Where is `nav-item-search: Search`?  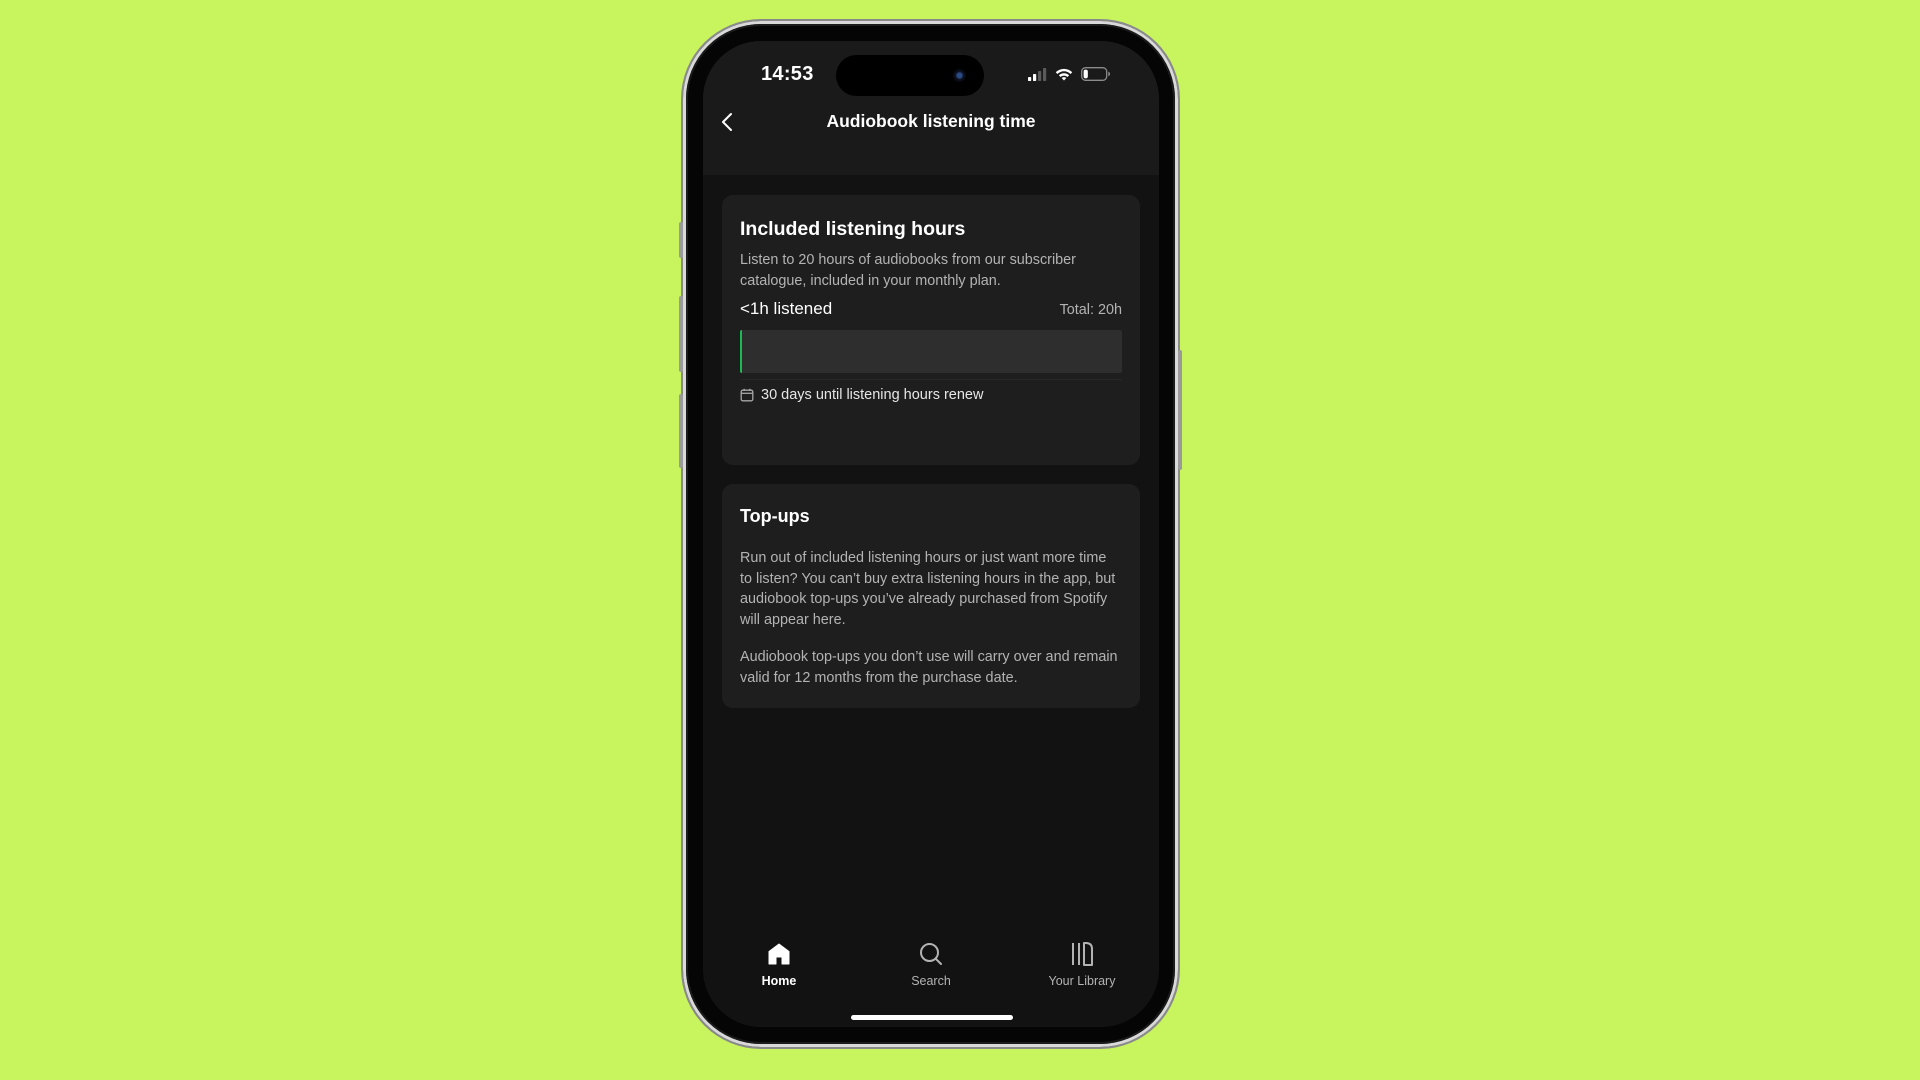
nav-item-search: Search is located at coordinates (931, 963).